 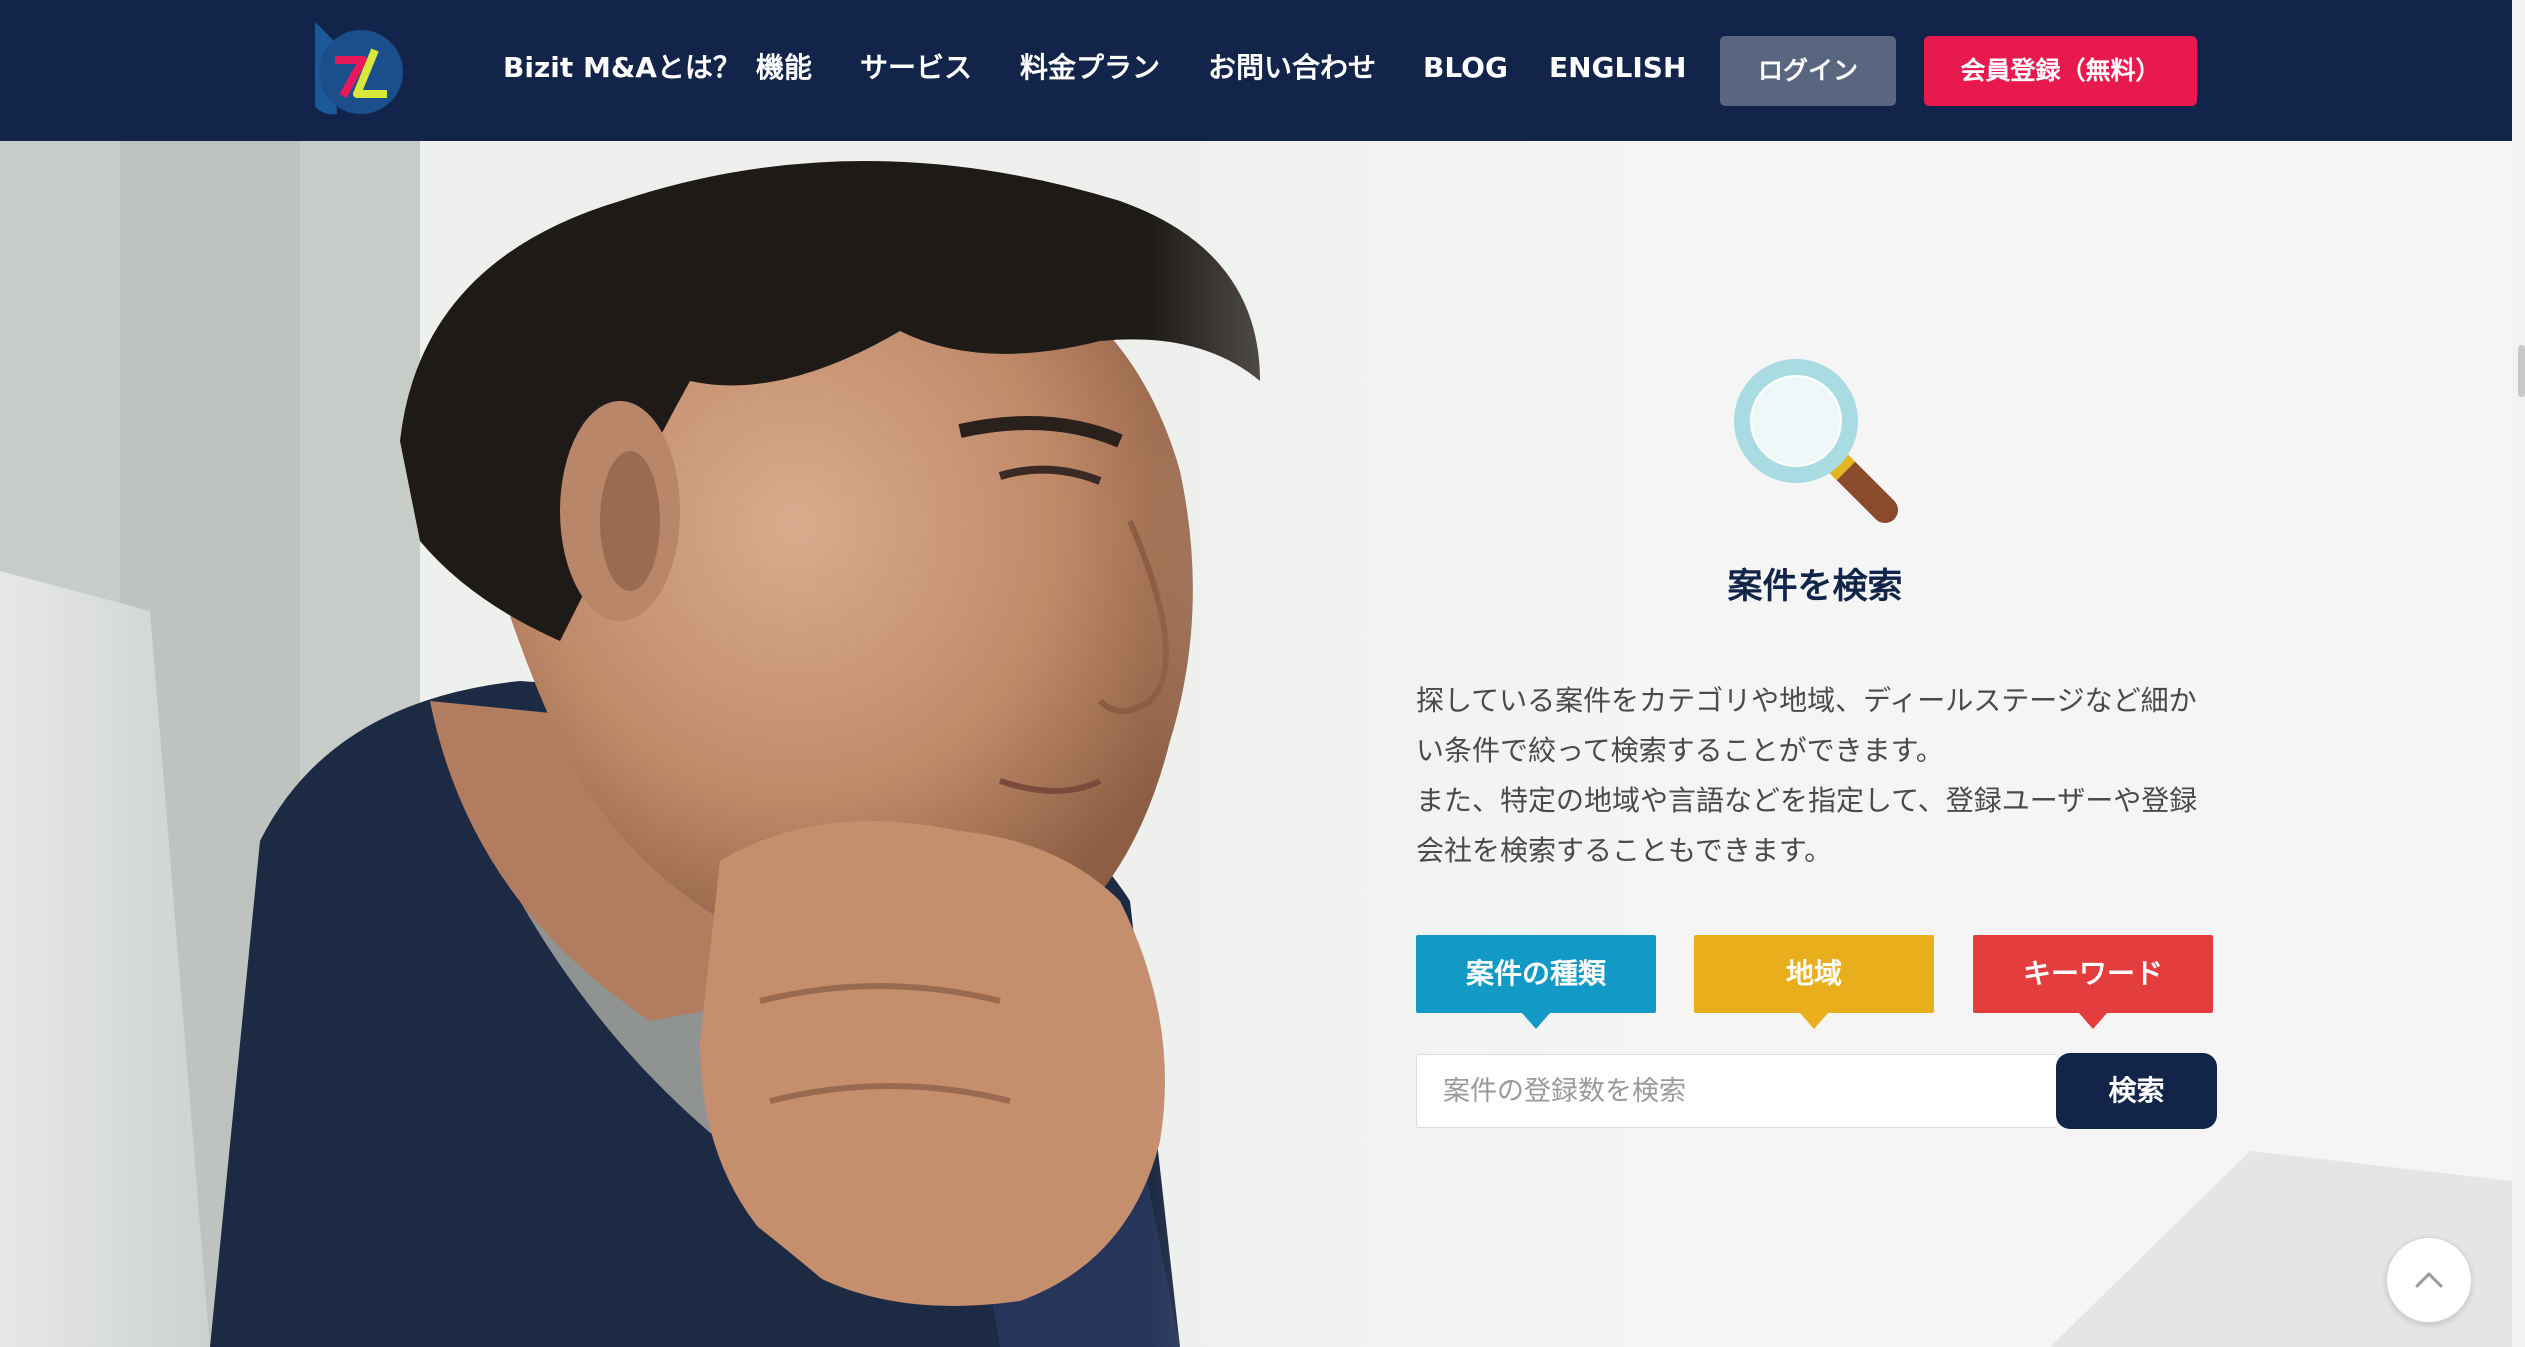 What do you see at coordinates (1090, 68) in the screenshot?
I see `nav-pricing: 料金プラン` at bounding box center [1090, 68].